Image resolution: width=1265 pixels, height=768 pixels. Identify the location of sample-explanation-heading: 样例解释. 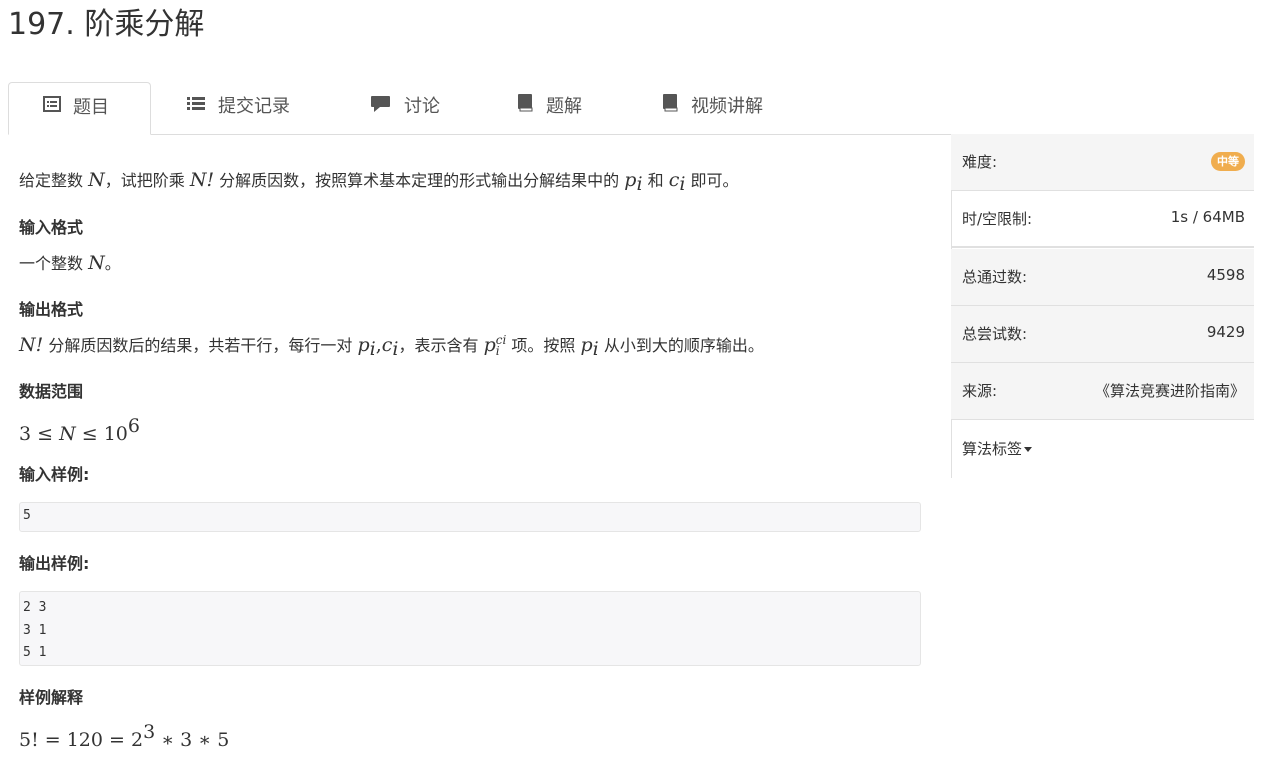
(51, 697).